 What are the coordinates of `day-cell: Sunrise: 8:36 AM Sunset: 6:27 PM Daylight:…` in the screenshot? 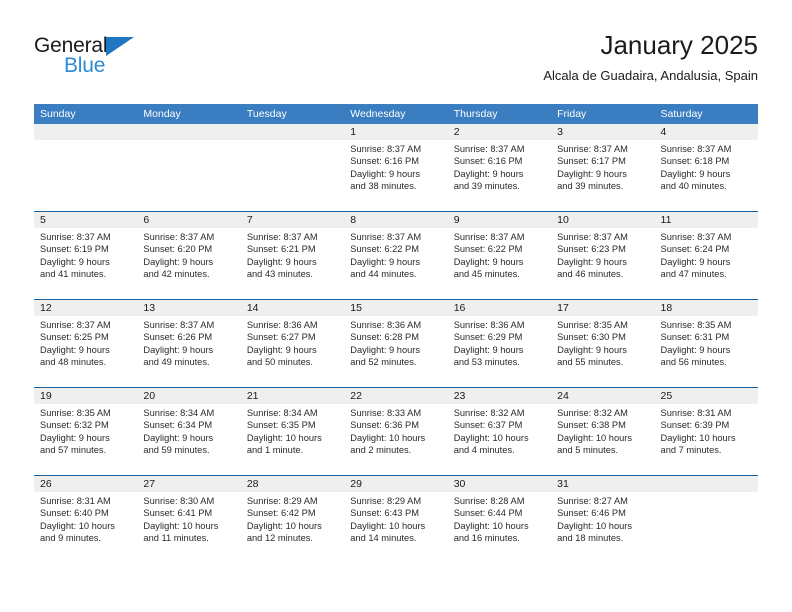 It's located at (292, 350).